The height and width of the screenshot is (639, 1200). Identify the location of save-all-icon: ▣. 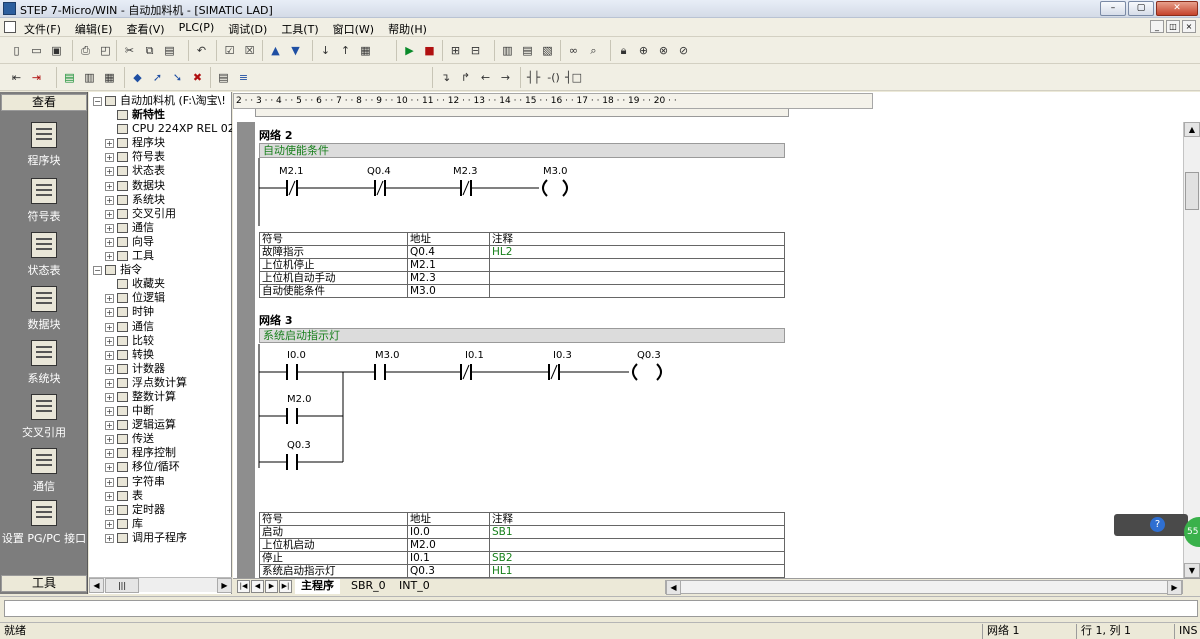
(56, 50).